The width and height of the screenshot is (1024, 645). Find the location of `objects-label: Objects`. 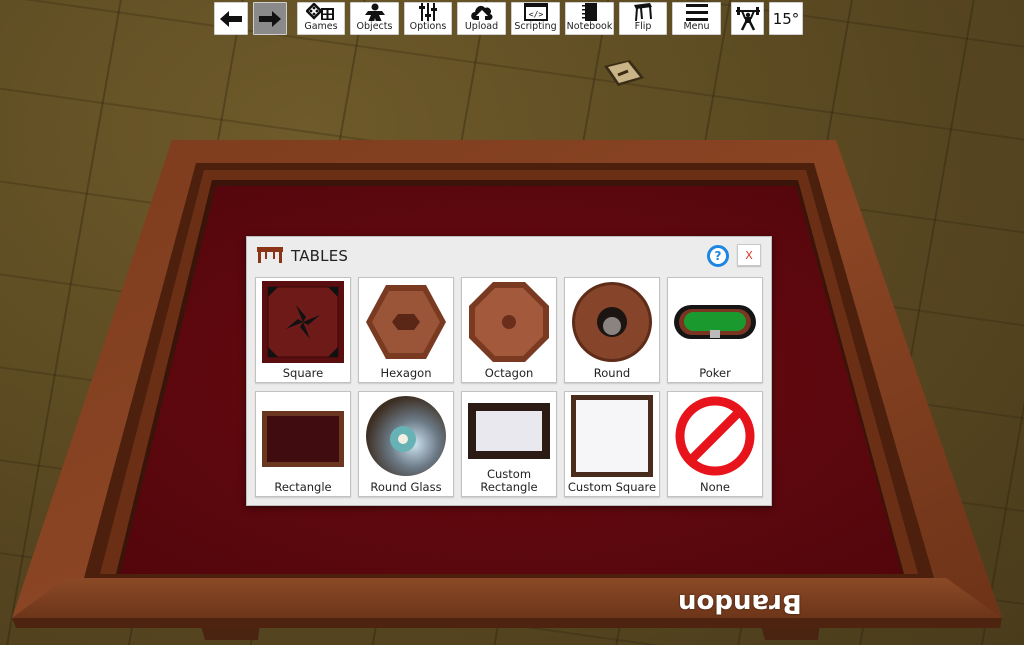

objects-label: Objects is located at coordinates (374, 26).